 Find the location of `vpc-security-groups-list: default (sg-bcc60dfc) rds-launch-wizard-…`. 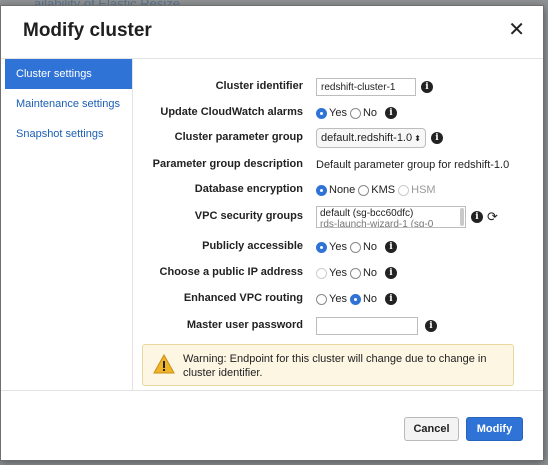

vpc-security-groups-list: default (sg-bcc60dfc) rds-launch-wizard-… is located at coordinates (391, 217).